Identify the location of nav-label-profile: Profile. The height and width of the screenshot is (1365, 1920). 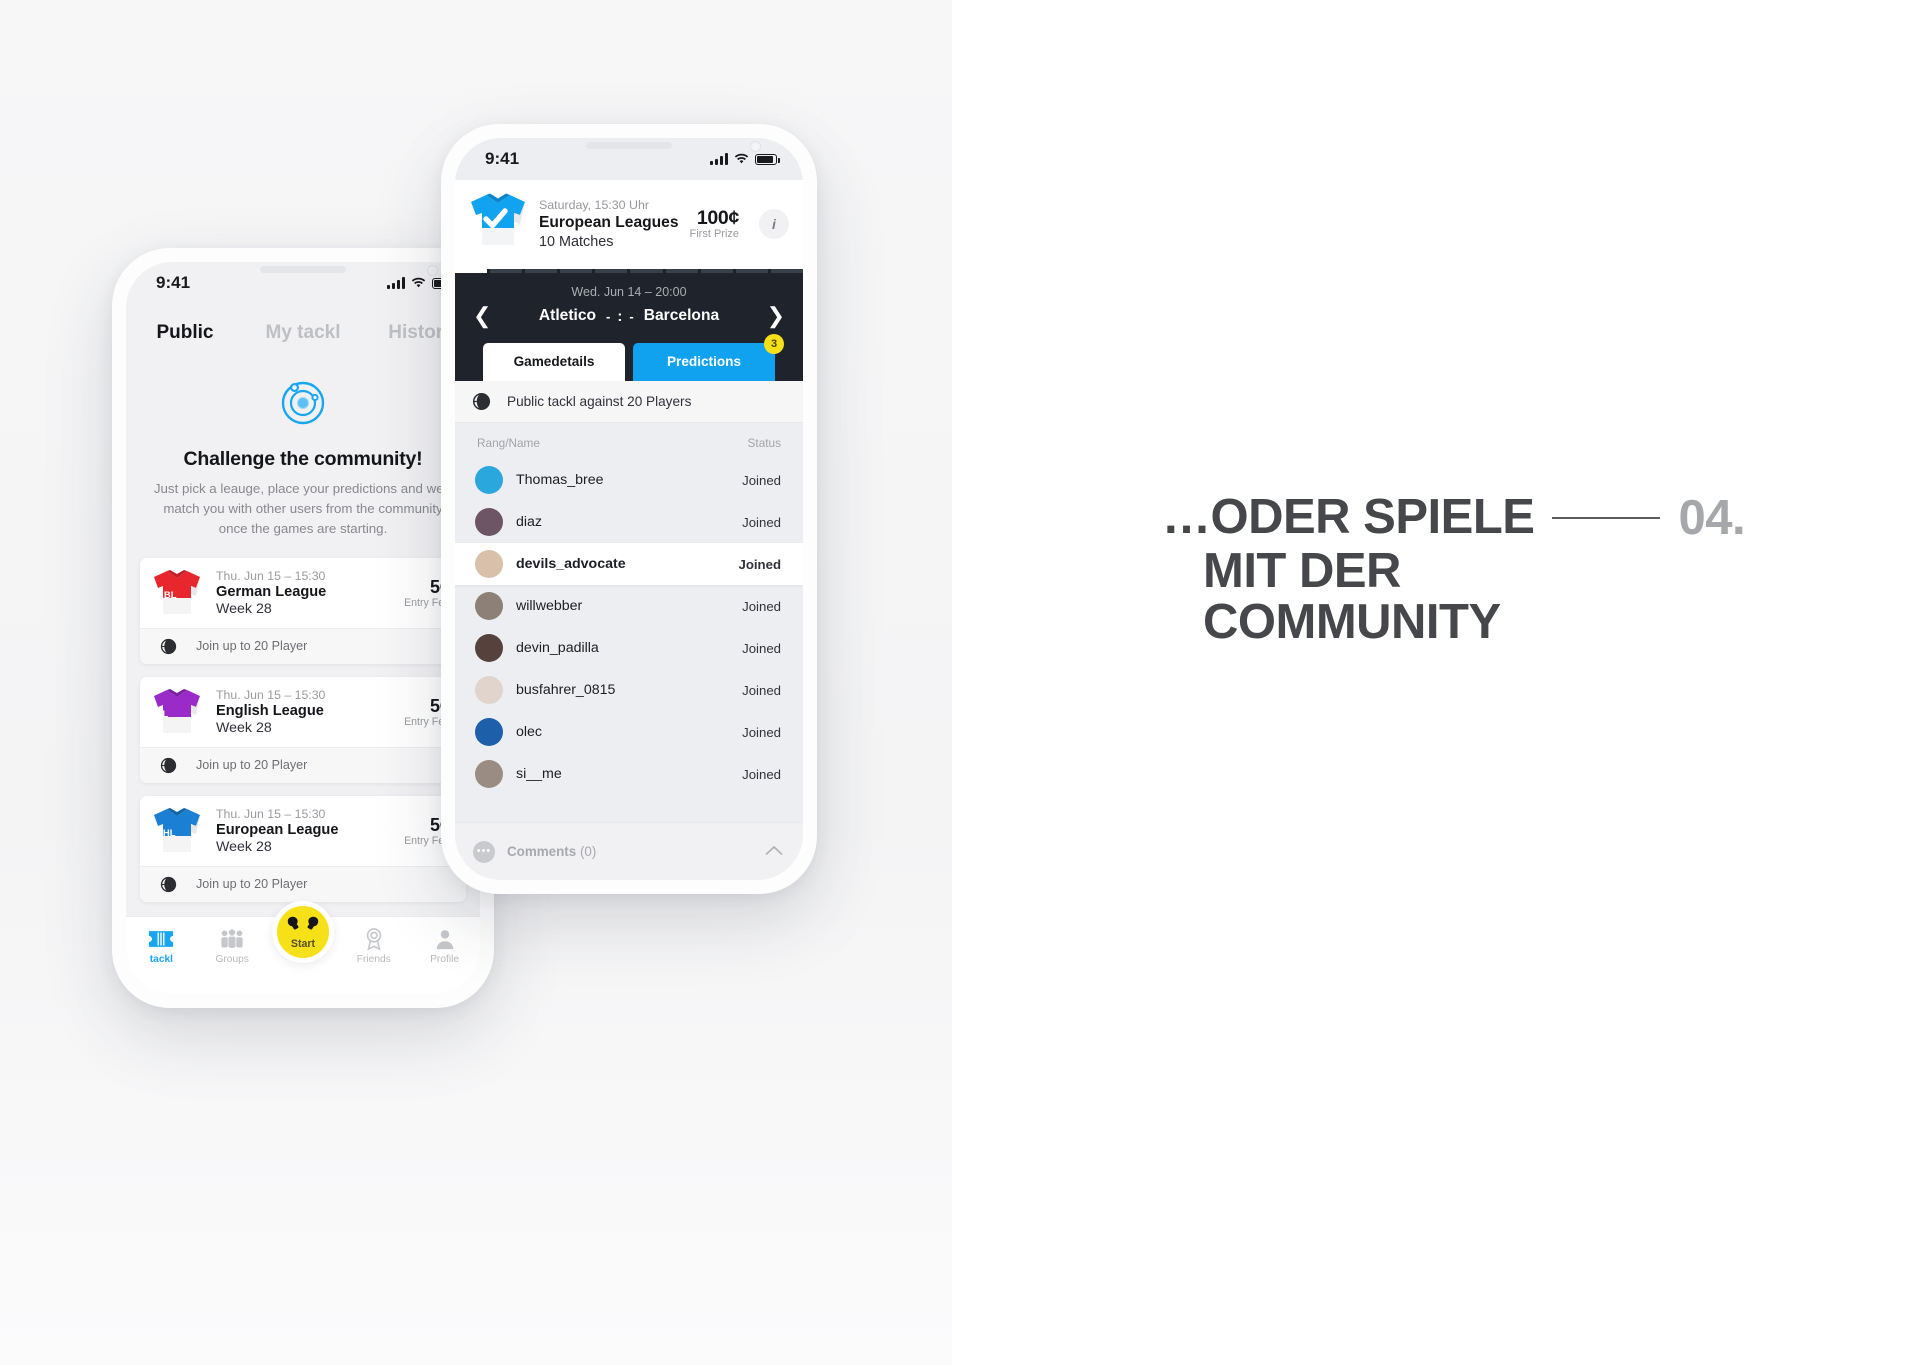
(445, 959).